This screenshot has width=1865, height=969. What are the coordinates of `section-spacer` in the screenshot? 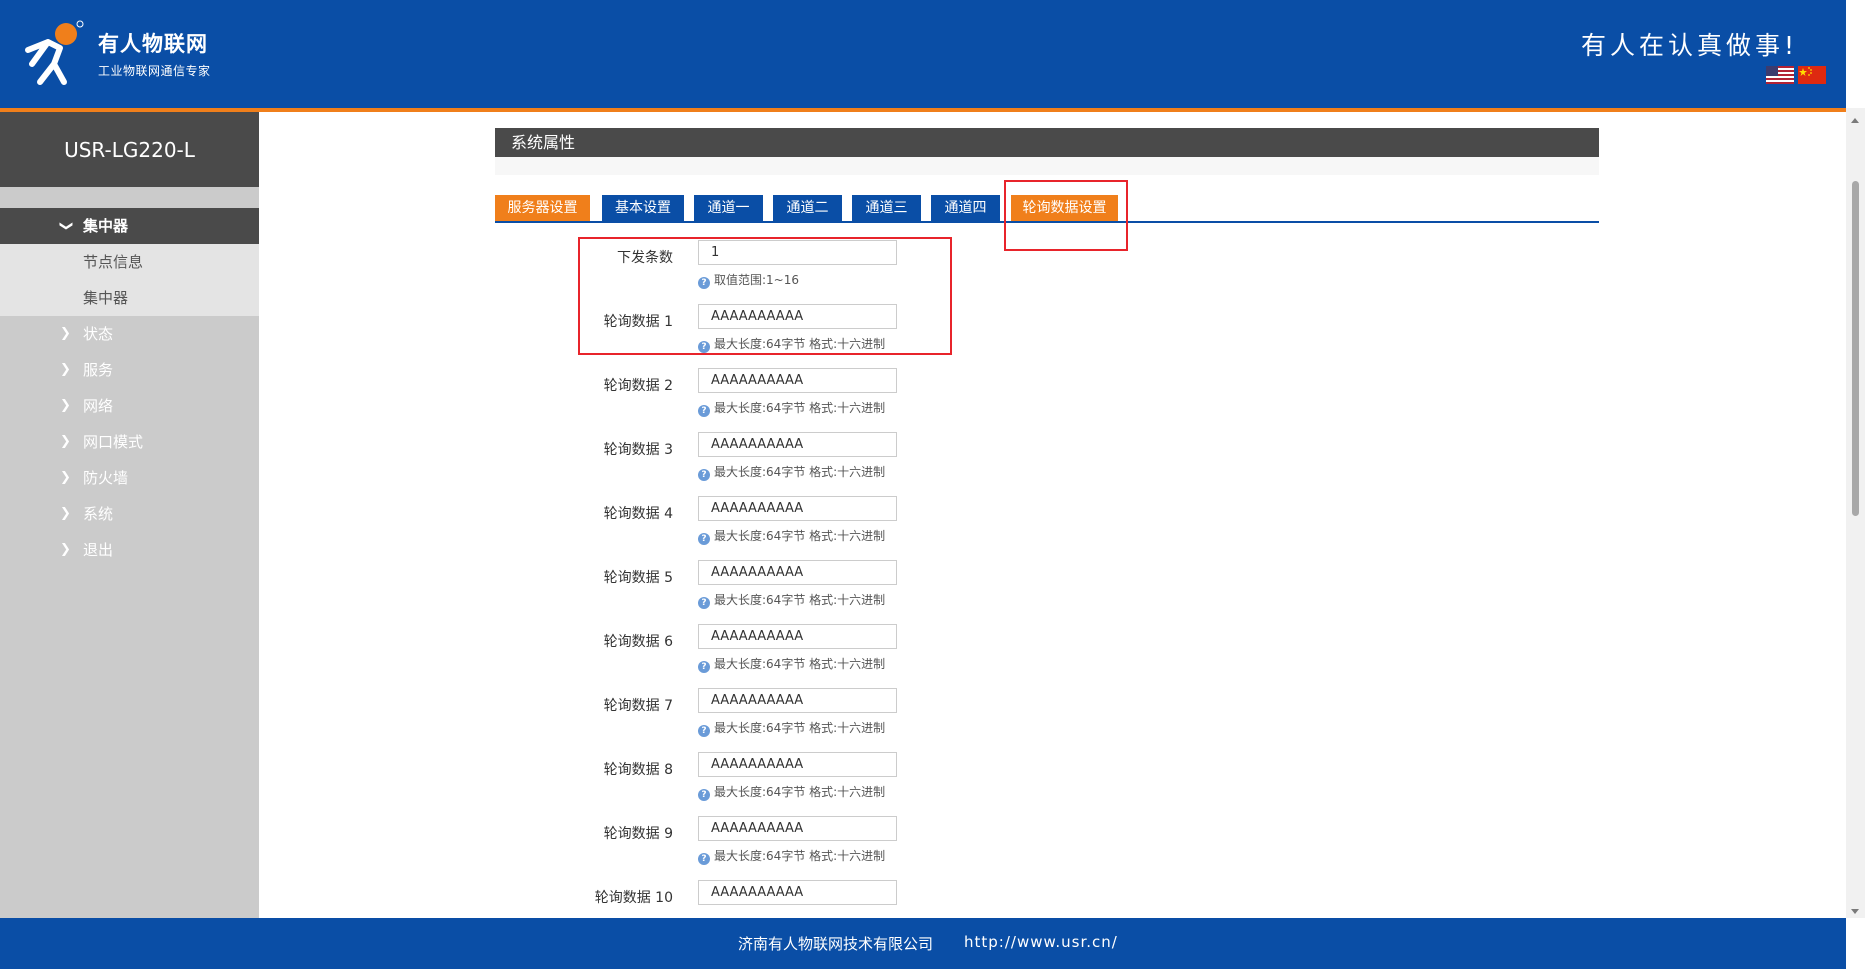 It's located at (1047, 166).